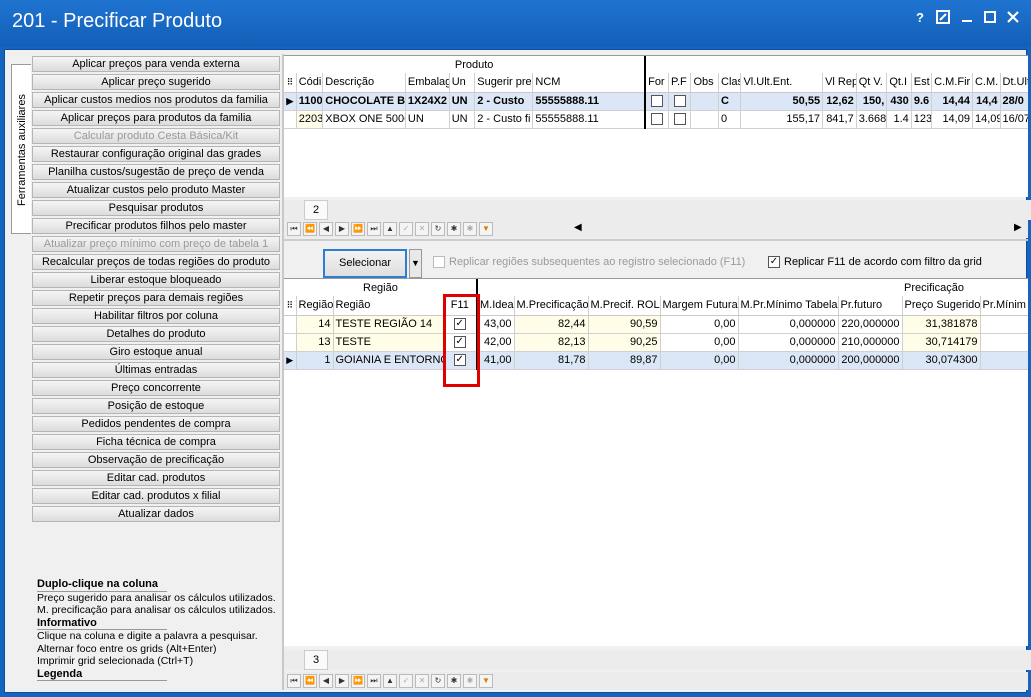  What do you see at coordinates (156, 208) in the screenshot?
I see `tool-button: Pesquisar produtos` at bounding box center [156, 208].